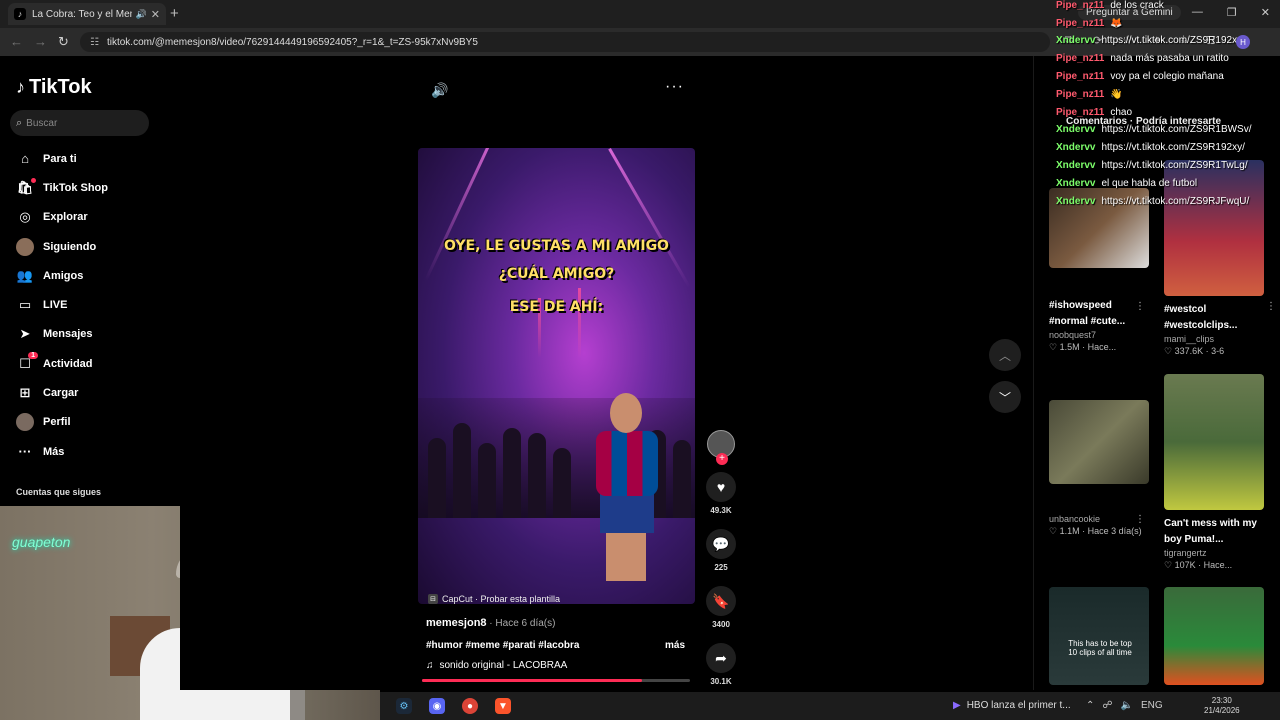  I want to click on inbox-icon: ☐ 1, so click(27, 362).